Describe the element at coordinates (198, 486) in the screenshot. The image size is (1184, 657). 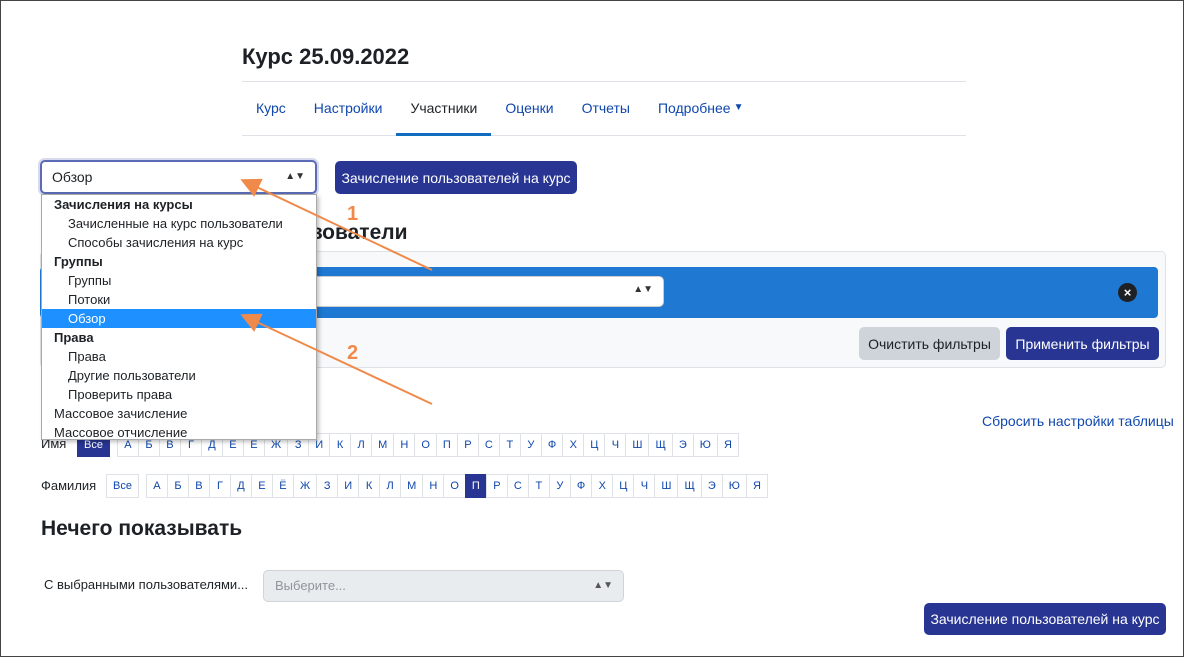
I see `lastname-initial-letter: В` at that location.